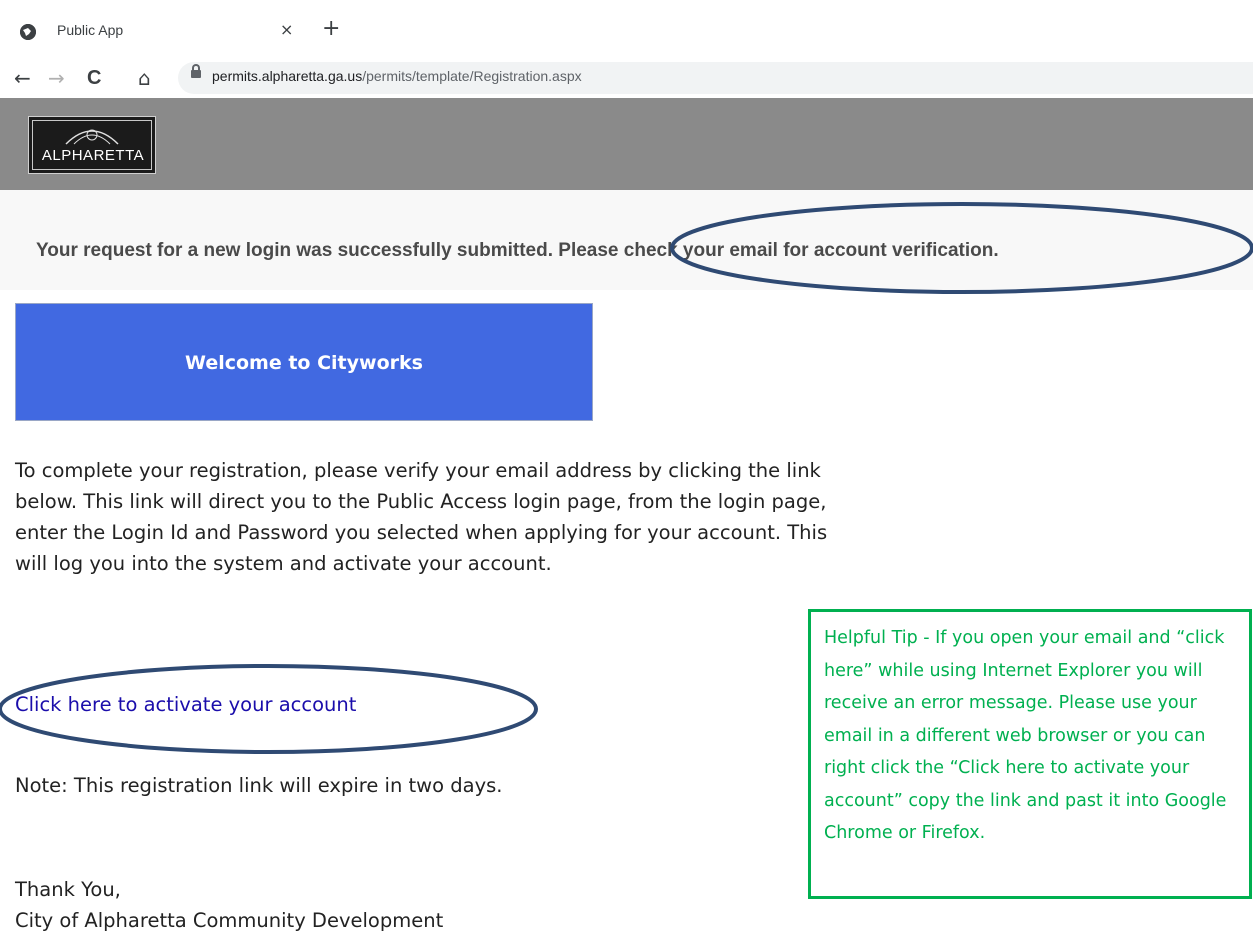 Image resolution: width=1253 pixels, height=952 pixels. I want to click on thanks-line: Thank You,, so click(68, 889).